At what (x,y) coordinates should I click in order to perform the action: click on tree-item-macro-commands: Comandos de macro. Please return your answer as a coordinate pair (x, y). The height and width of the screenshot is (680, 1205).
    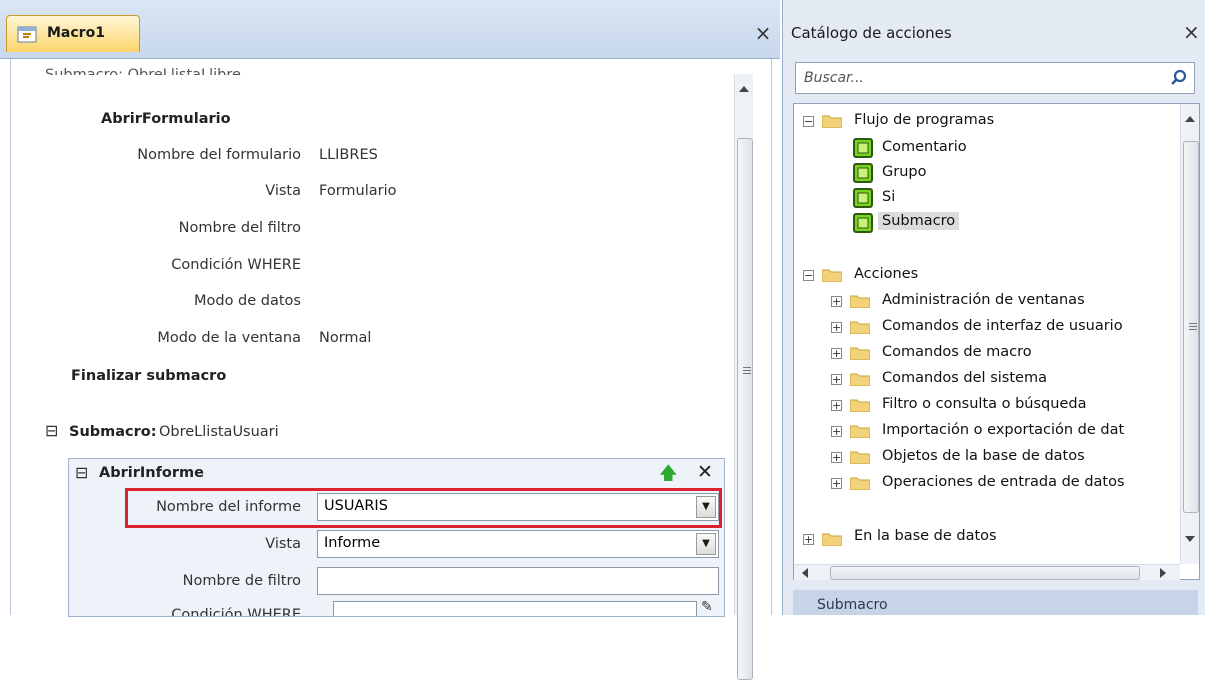
    Looking at the image, I should click on (957, 352).